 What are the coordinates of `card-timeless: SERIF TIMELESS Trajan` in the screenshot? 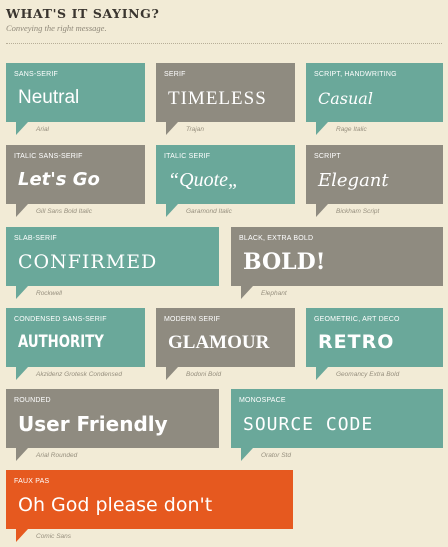 It's located at (225, 100).